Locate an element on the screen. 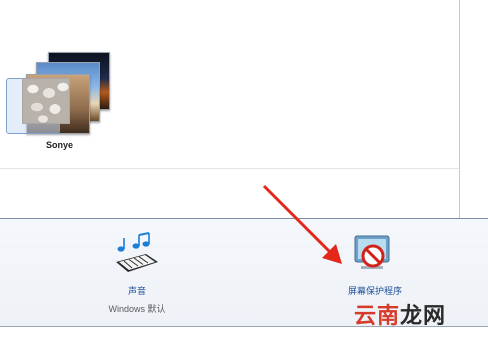 The height and width of the screenshot is (342, 488). theme-thumbnail-stack is located at coordinates (59, 91).